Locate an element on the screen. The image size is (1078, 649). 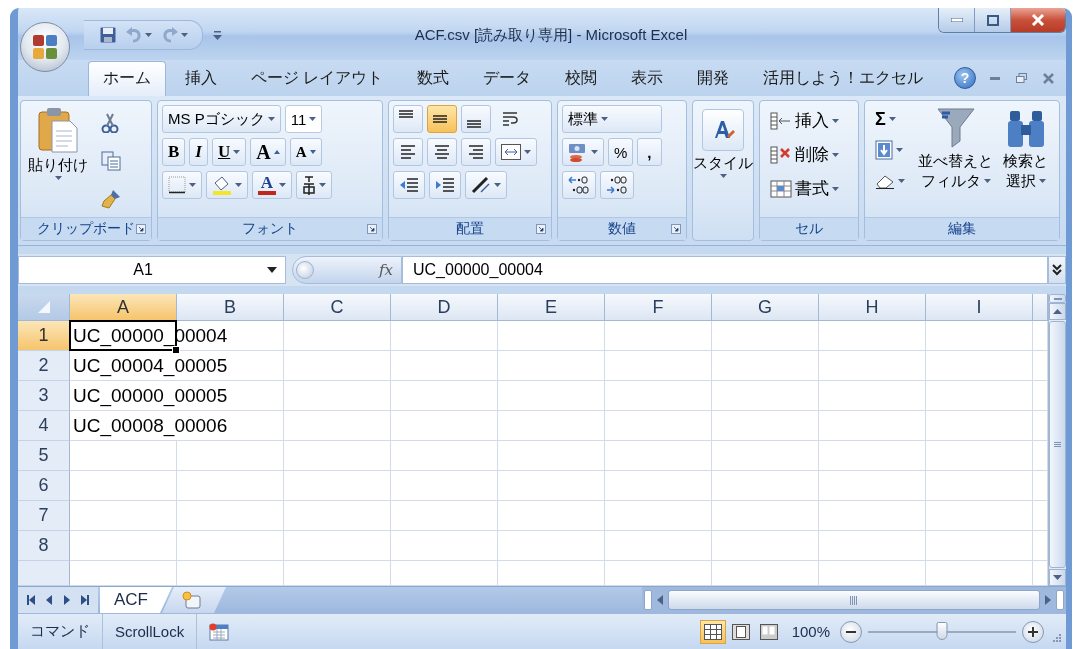
column-header: B is located at coordinates (230, 307).